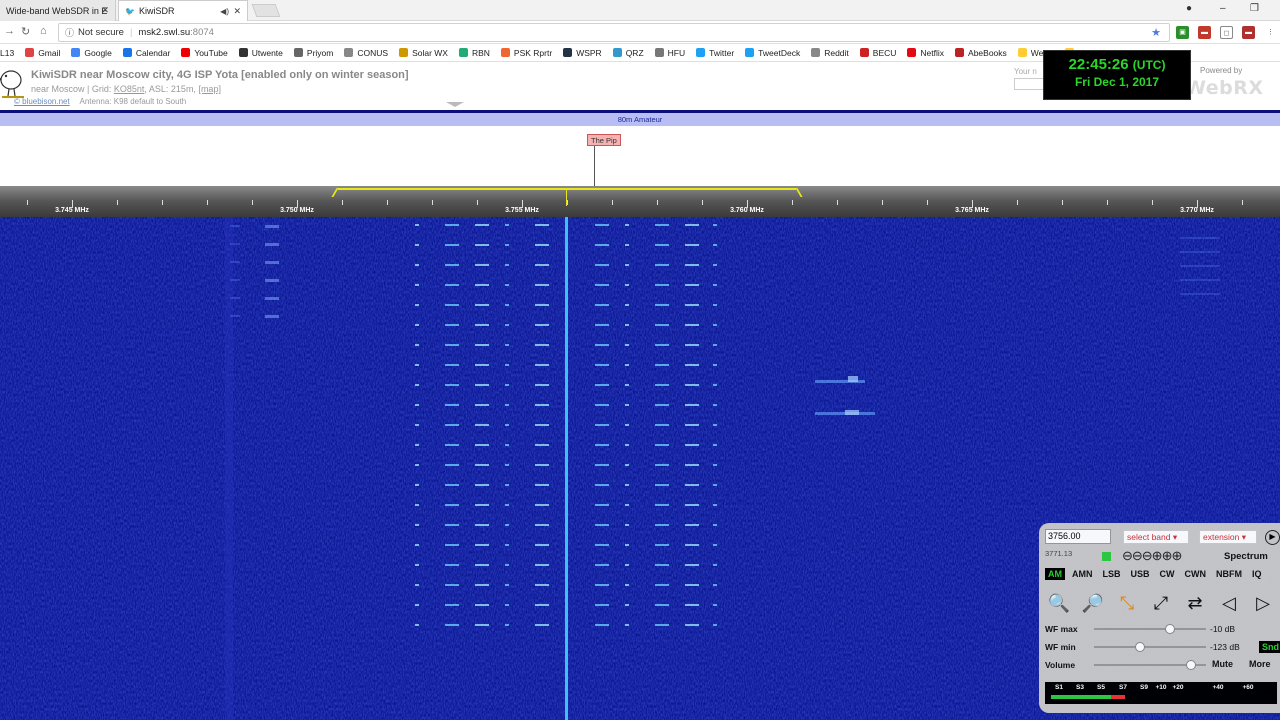  Describe the element at coordinates (1226, 32) in the screenshot. I see `extension-icon: ◻` at that location.